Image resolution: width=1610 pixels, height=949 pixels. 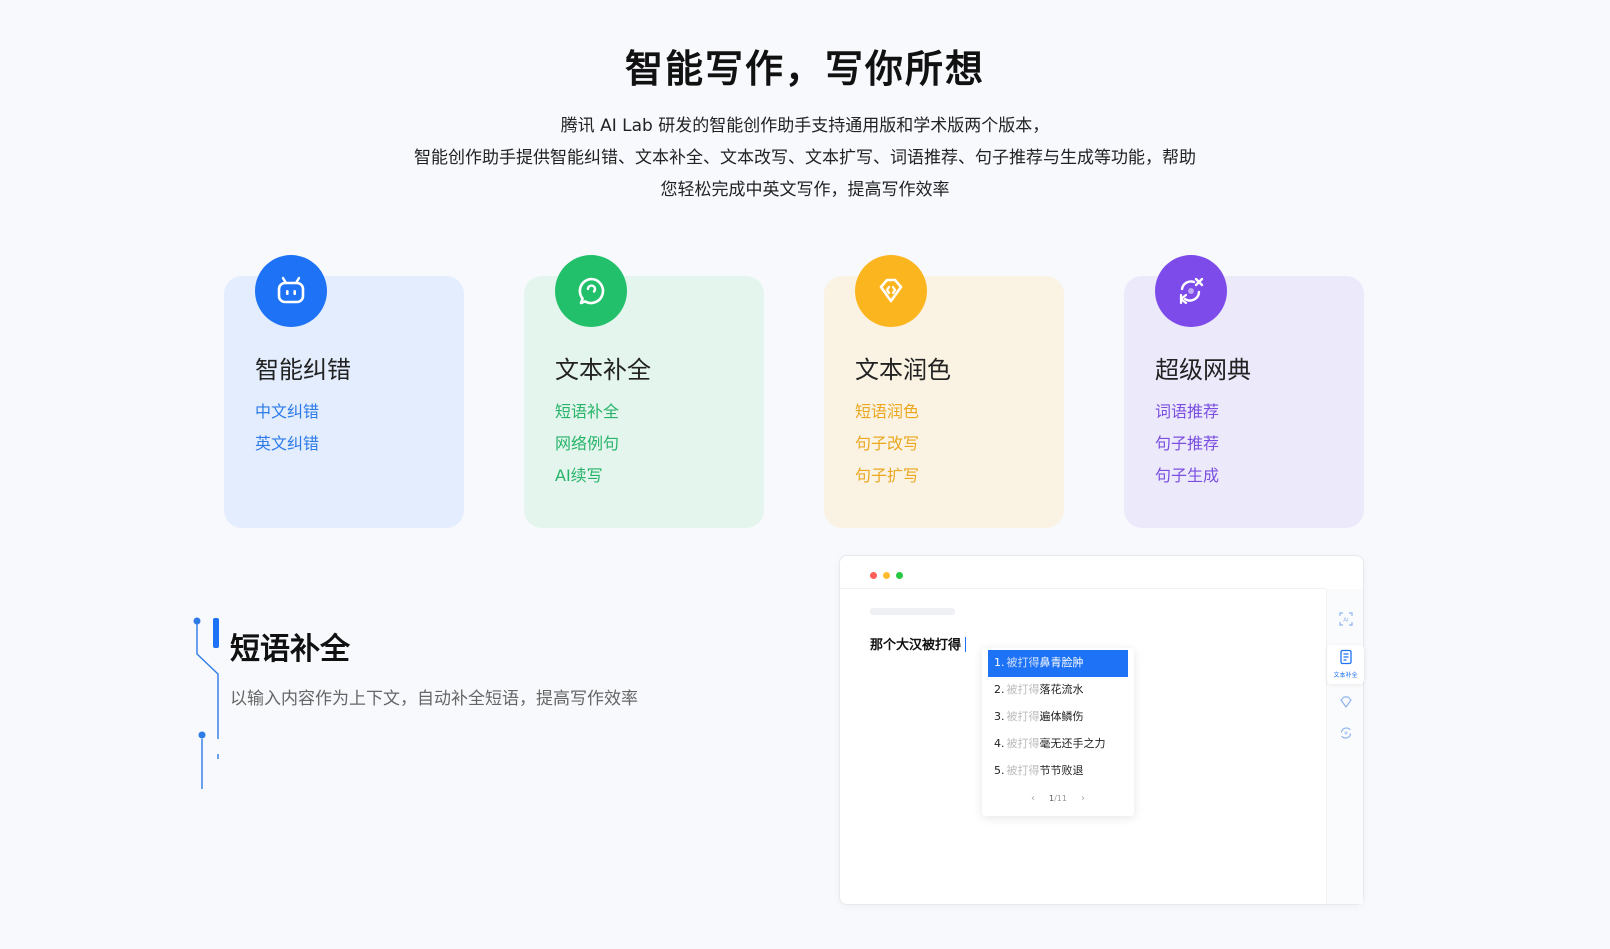 I want to click on suggestion-item: 5. 被打得节节败退, so click(x=1058, y=771).